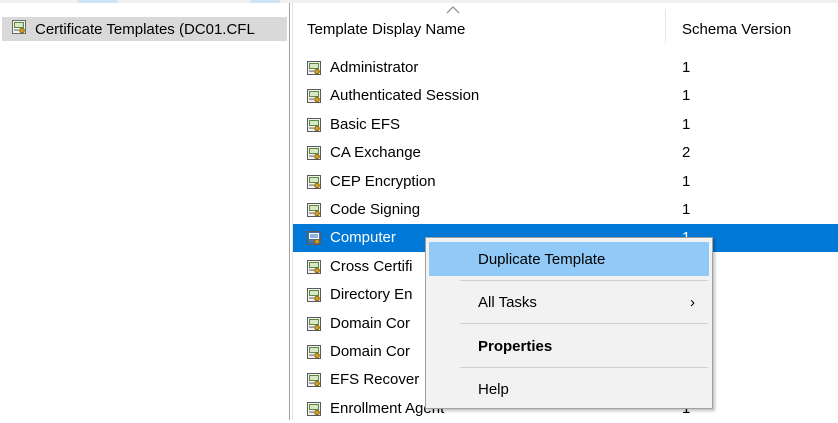 The height and width of the screenshot is (423, 838). Describe the element at coordinates (363, 238) in the screenshot. I see `template-name: Computer` at that location.